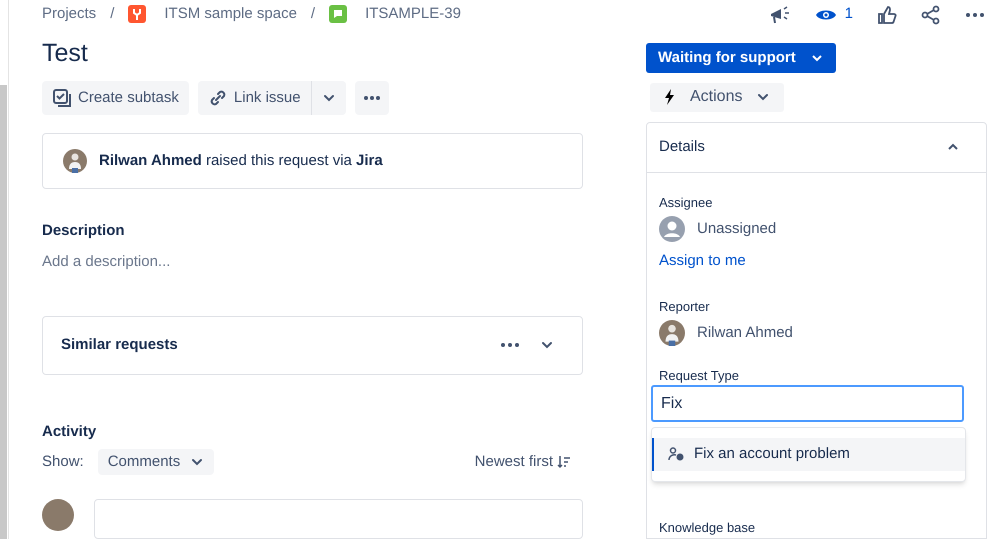 Image resolution: width=999 pixels, height=539 pixels. Describe the element at coordinates (137, 14) in the screenshot. I see `wrench-icon` at that location.